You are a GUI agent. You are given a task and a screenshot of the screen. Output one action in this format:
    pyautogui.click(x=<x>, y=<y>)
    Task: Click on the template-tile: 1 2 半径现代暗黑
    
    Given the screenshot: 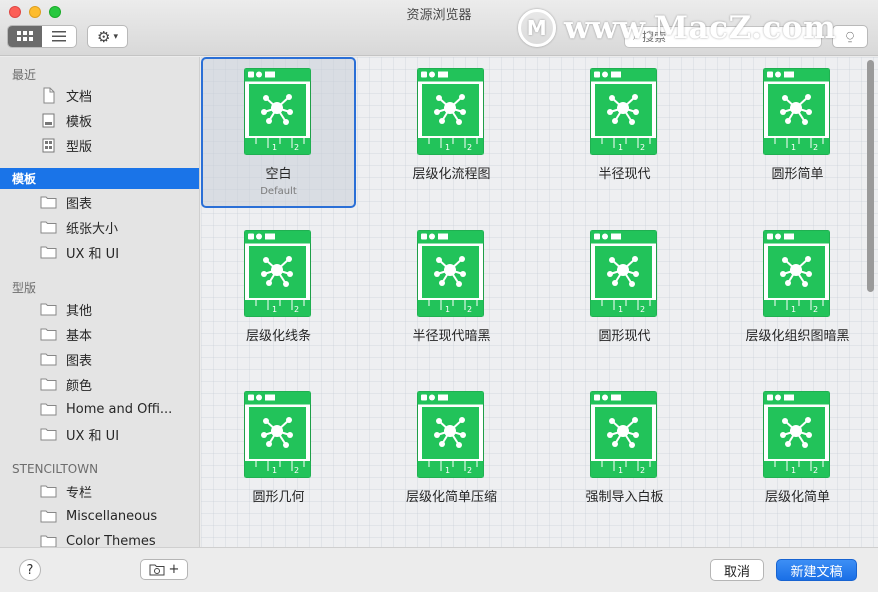 What is the action you would take?
    pyautogui.click(x=451, y=294)
    